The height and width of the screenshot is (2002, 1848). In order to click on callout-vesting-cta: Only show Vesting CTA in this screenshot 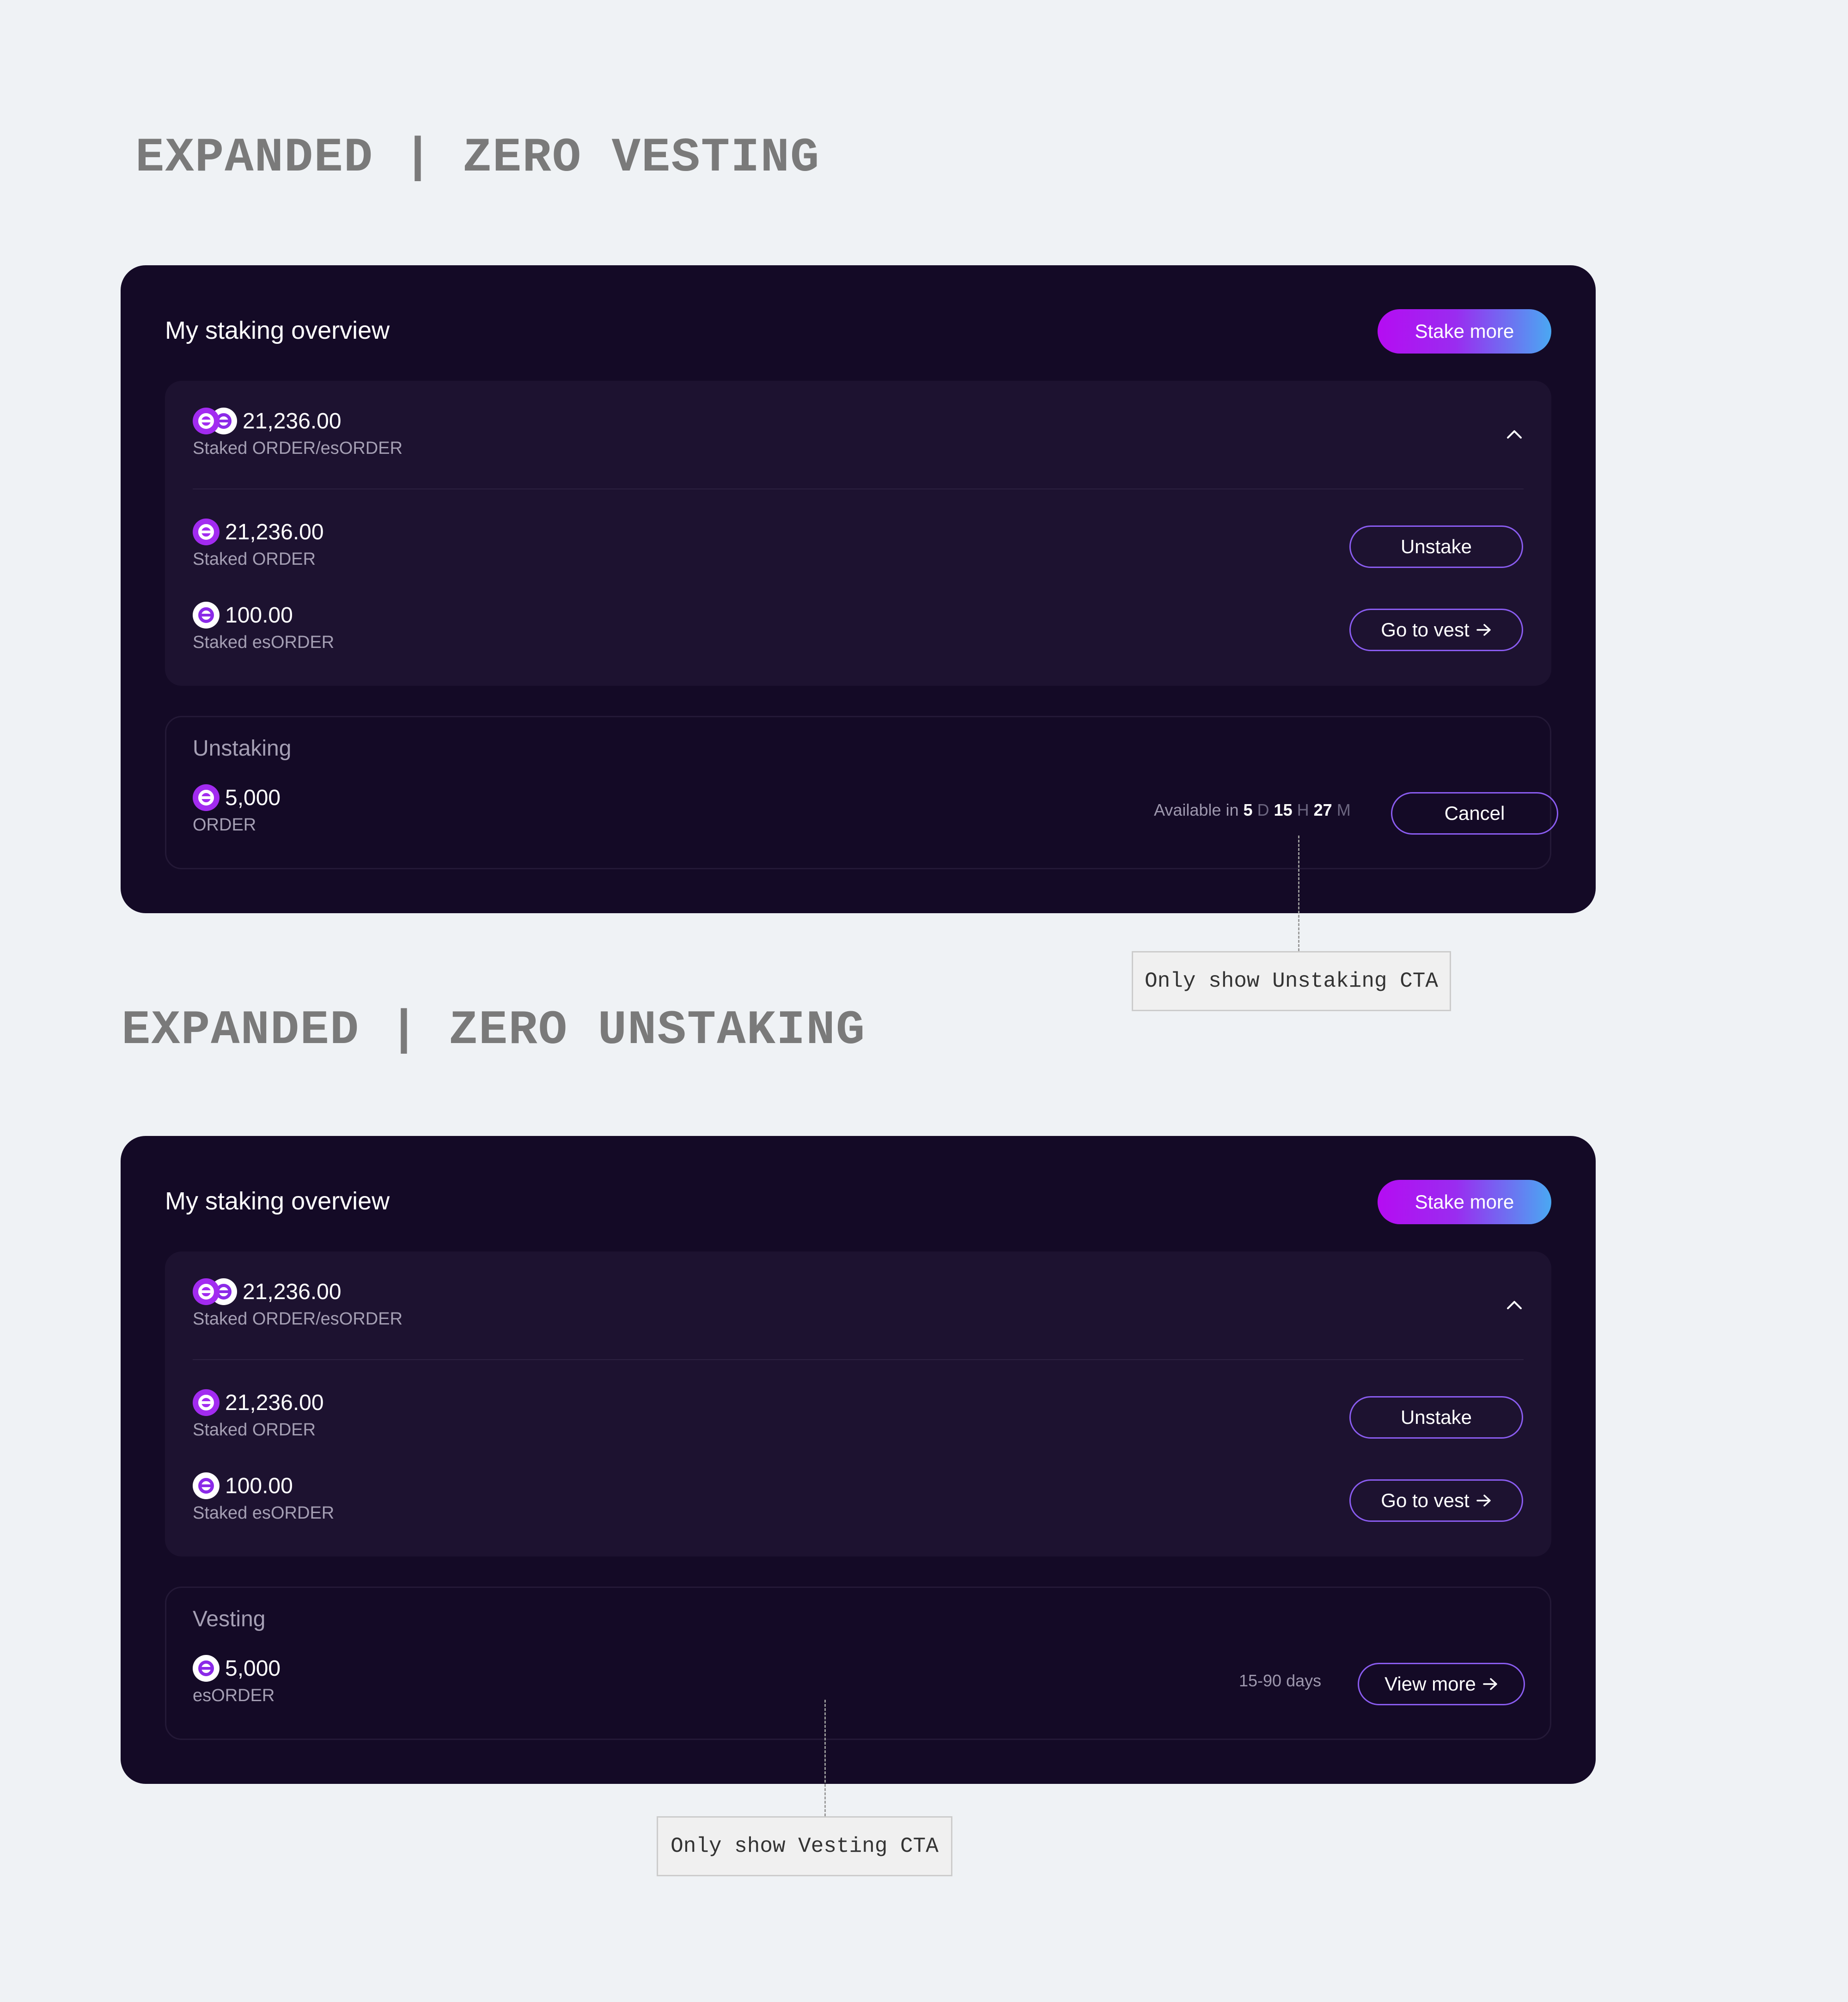, I will do `click(804, 1846)`.